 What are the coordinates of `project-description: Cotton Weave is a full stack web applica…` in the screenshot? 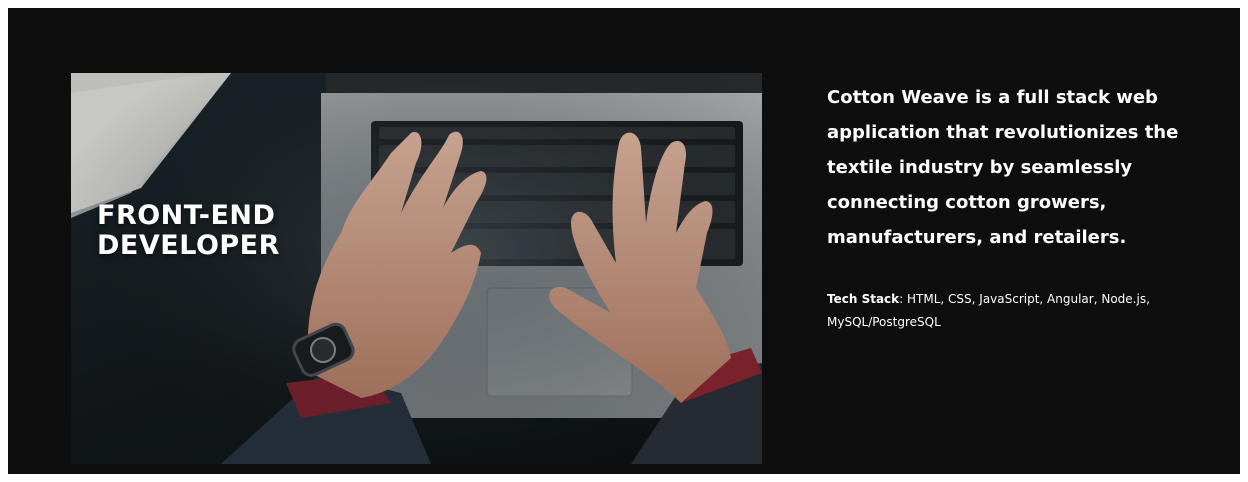 It's located at (1003, 167).